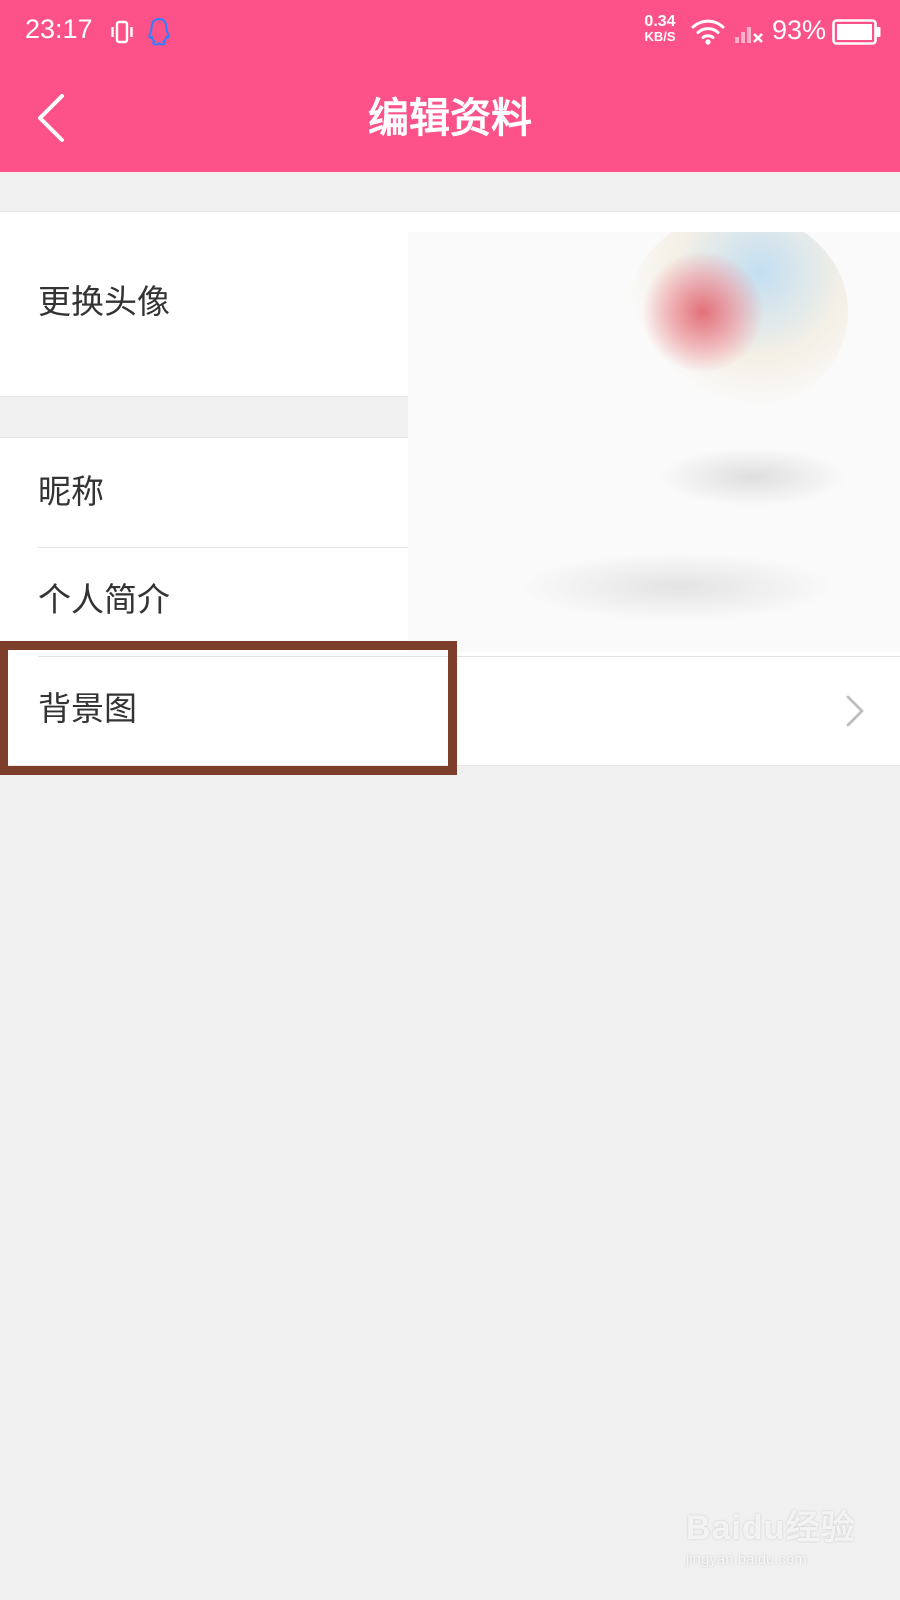 The height and width of the screenshot is (1600, 900). Describe the element at coordinates (228, 708) in the screenshot. I see `highlight-box` at that location.